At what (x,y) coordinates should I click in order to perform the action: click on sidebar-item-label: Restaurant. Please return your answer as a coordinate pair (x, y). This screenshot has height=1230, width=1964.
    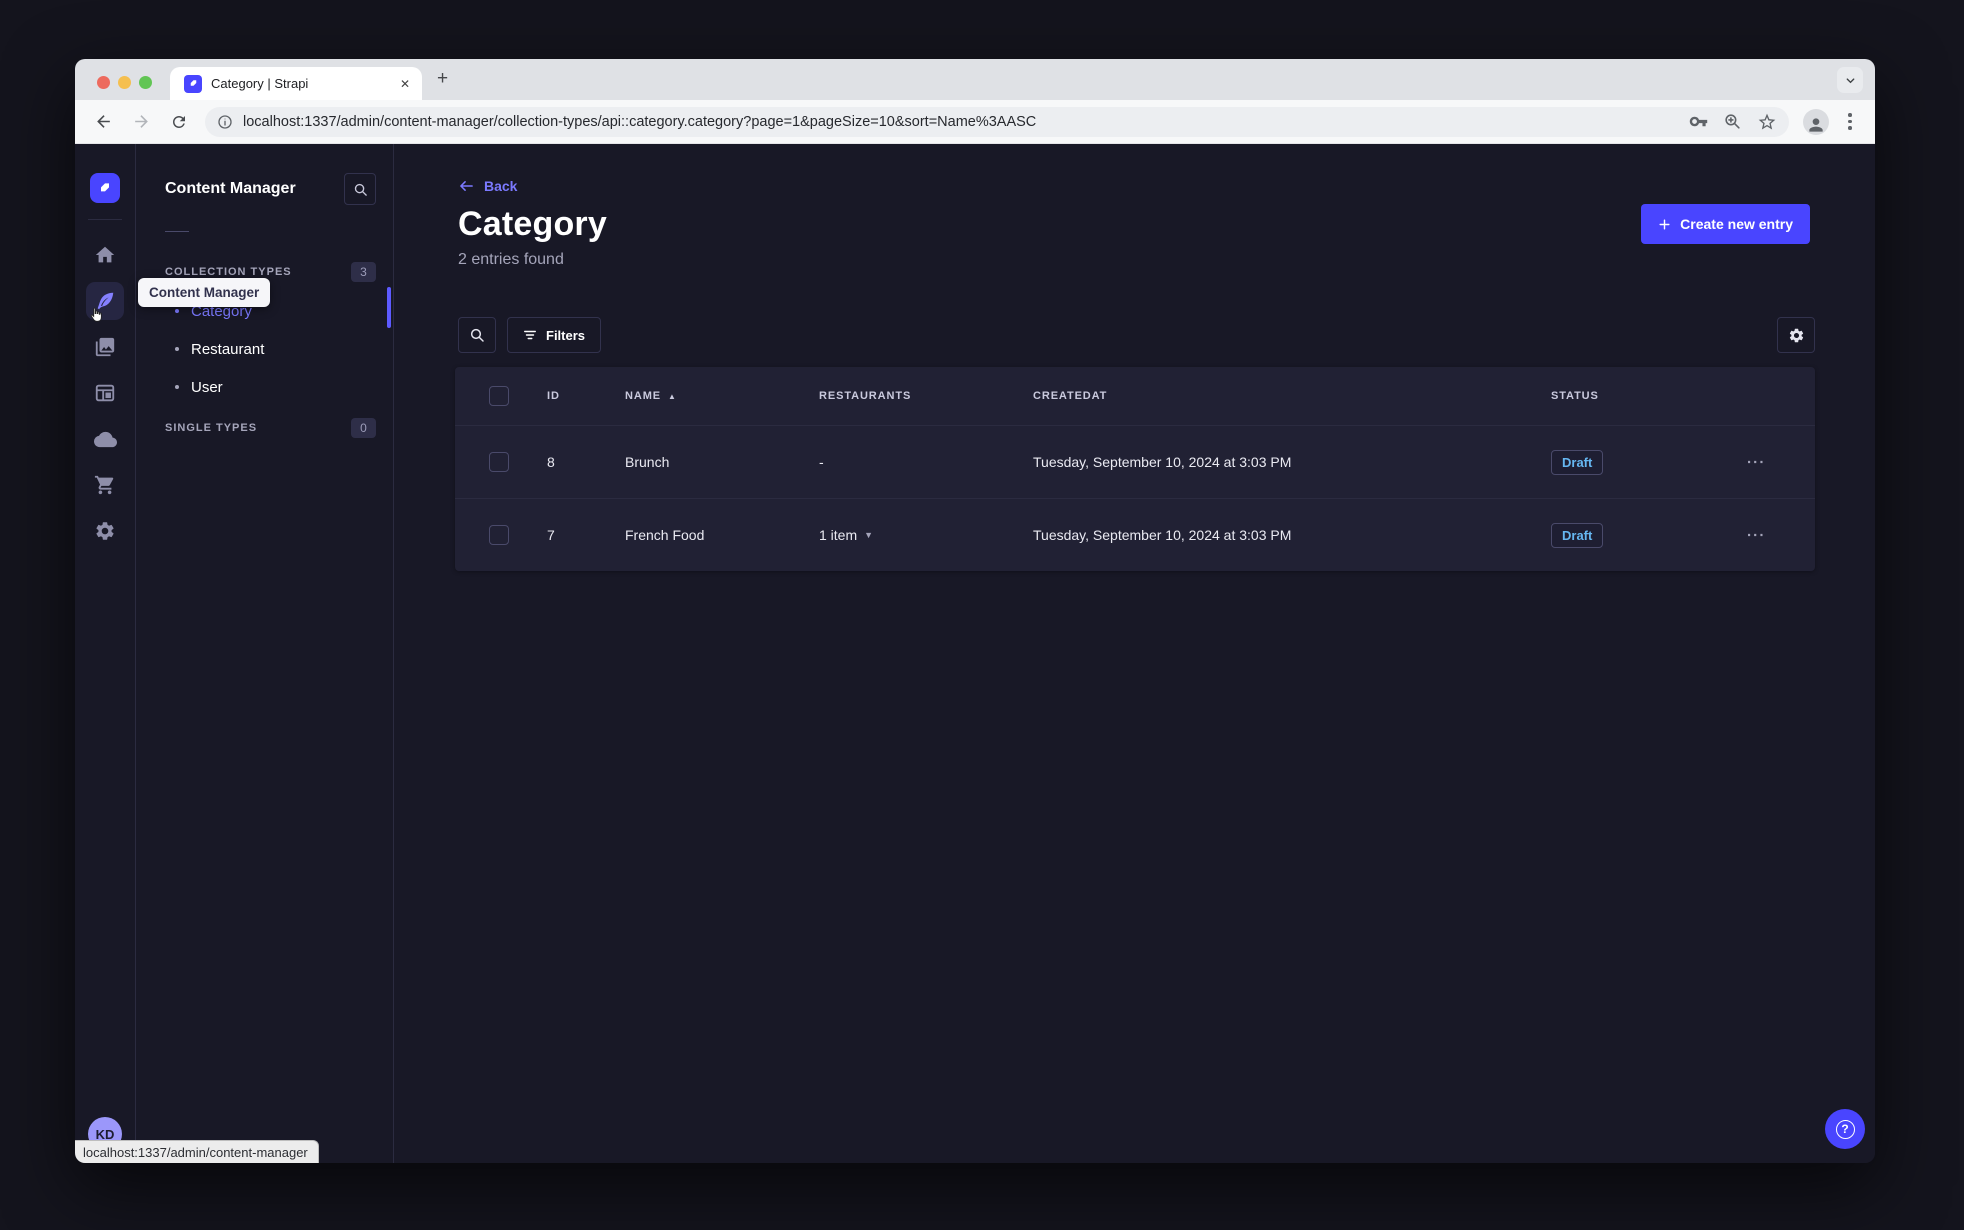
    Looking at the image, I should click on (228, 349).